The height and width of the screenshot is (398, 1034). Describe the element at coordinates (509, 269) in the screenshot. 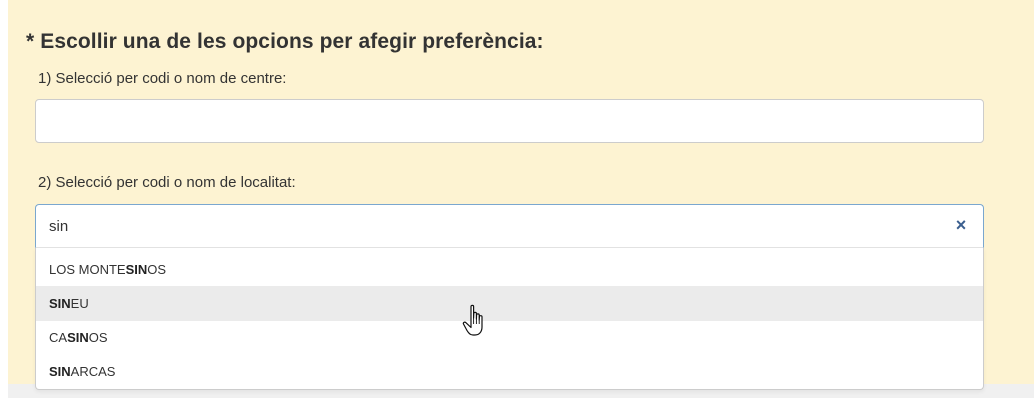

I see `suggestion-item: LOS MONTESINOS` at that location.